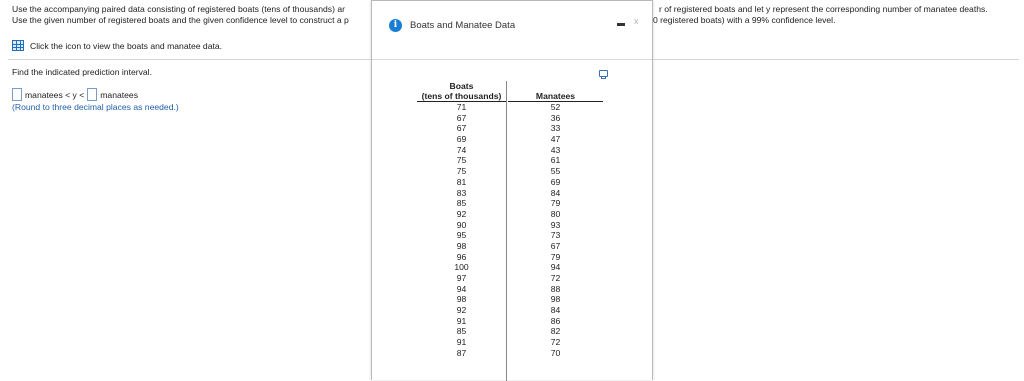 This screenshot has height=381, width=1024. What do you see at coordinates (461, 267) in the screenshot?
I see `boats-cell: 100` at bounding box center [461, 267].